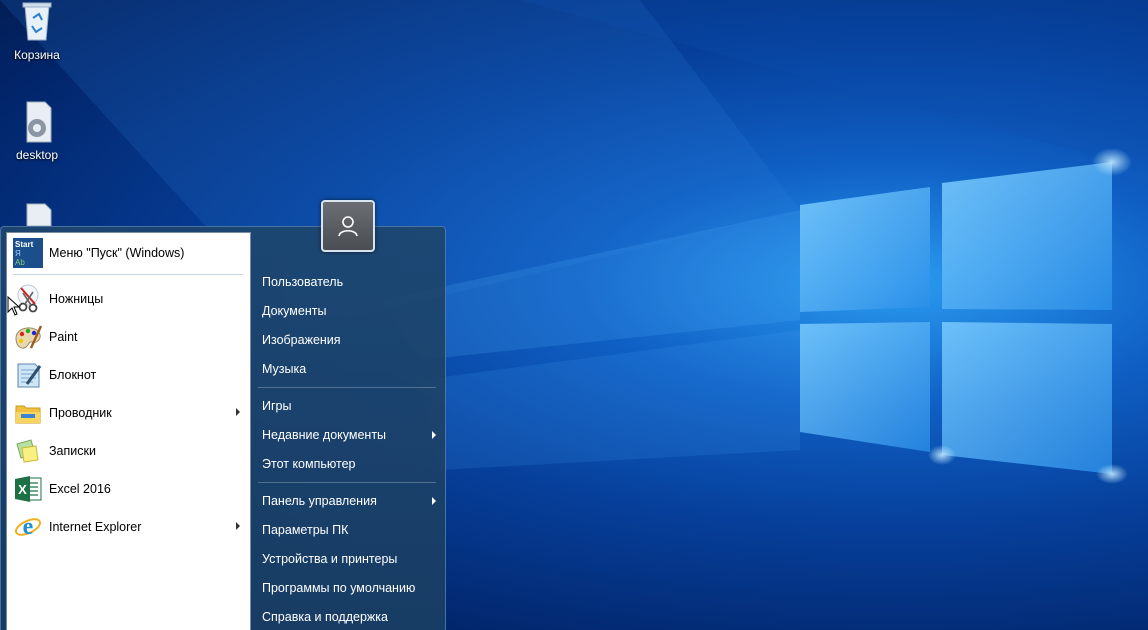 Image resolution: width=1148 pixels, height=630 pixels. What do you see at coordinates (347, 501) in the screenshot?
I see `menu-item-control-panel: Панель управления` at bounding box center [347, 501].